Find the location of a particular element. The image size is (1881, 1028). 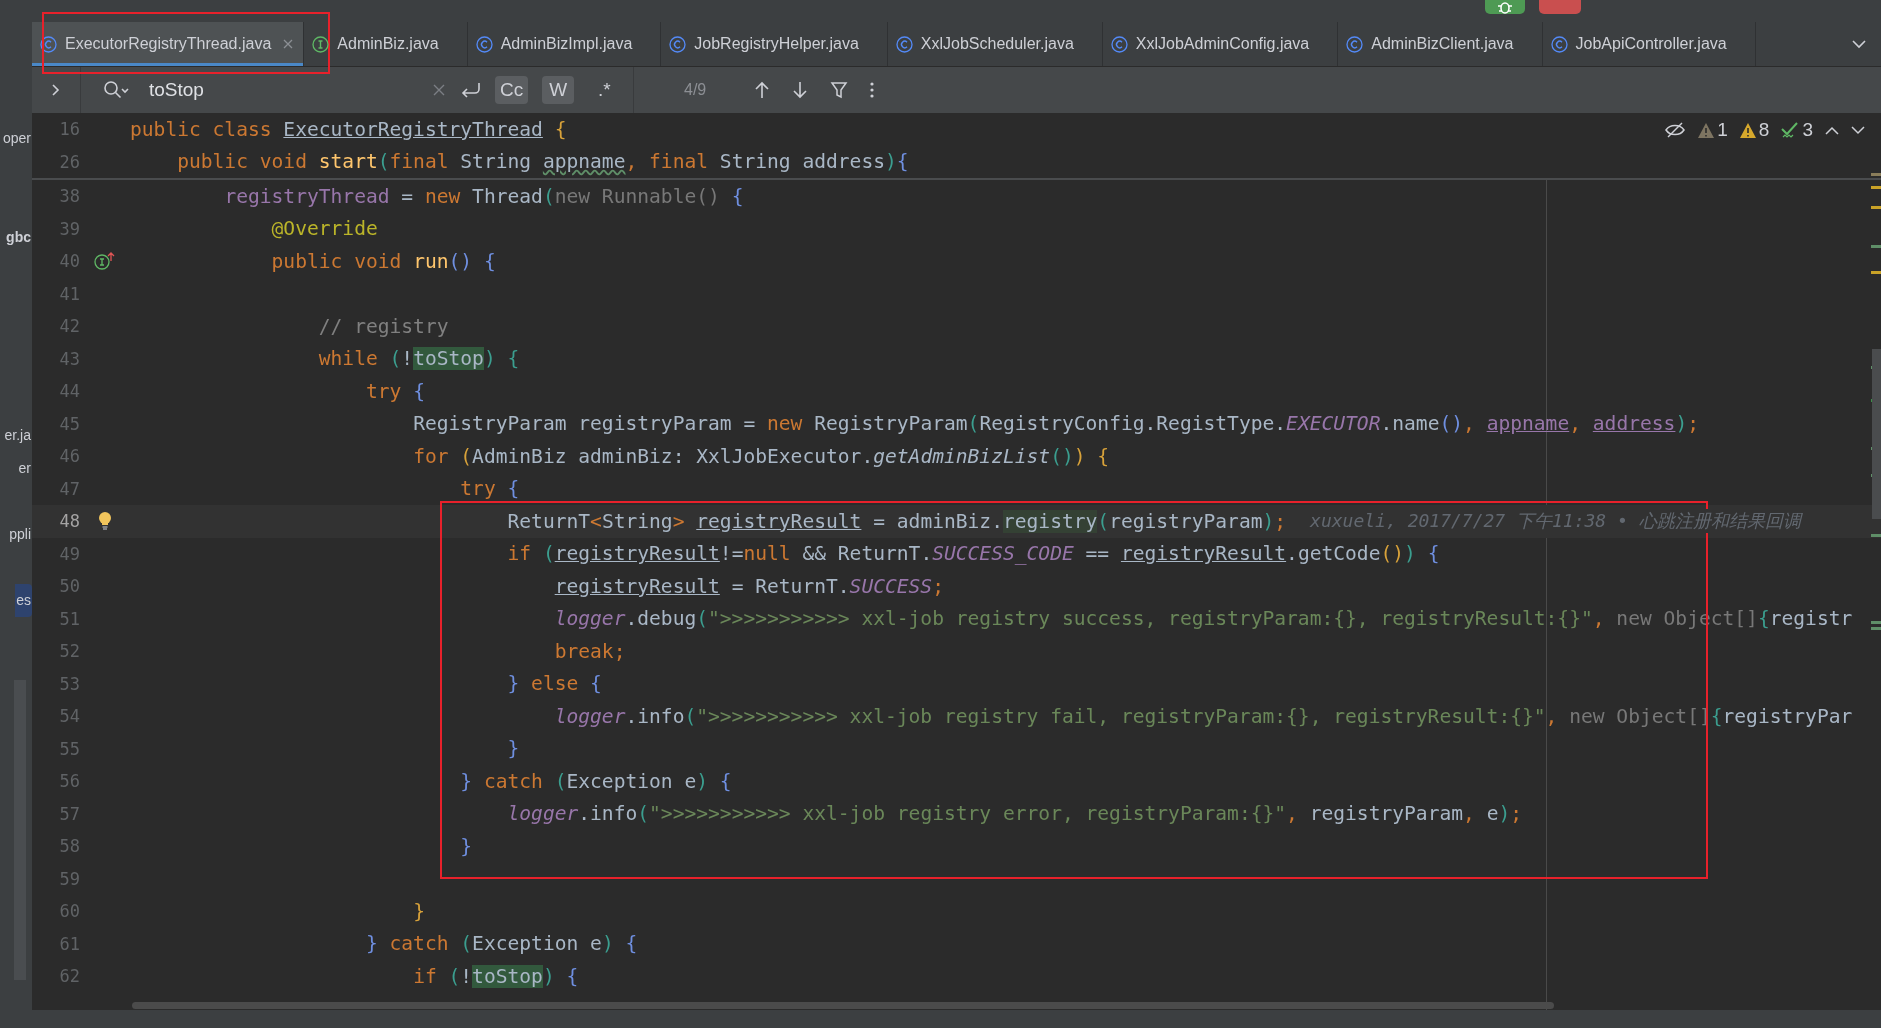

line-number: 44 is located at coordinates (69, 391).